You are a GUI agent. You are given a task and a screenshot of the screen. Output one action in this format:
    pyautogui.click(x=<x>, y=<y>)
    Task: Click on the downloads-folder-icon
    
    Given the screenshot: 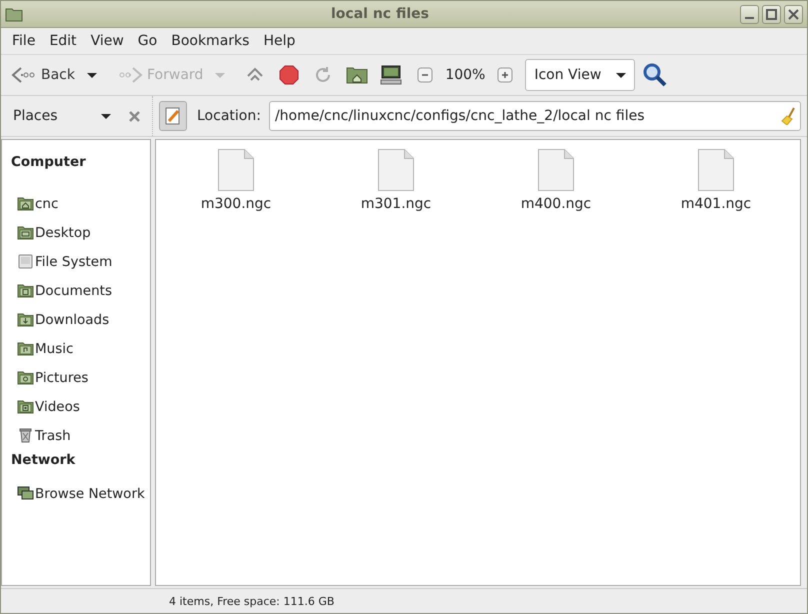 What is the action you would take?
    pyautogui.click(x=25, y=319)
    